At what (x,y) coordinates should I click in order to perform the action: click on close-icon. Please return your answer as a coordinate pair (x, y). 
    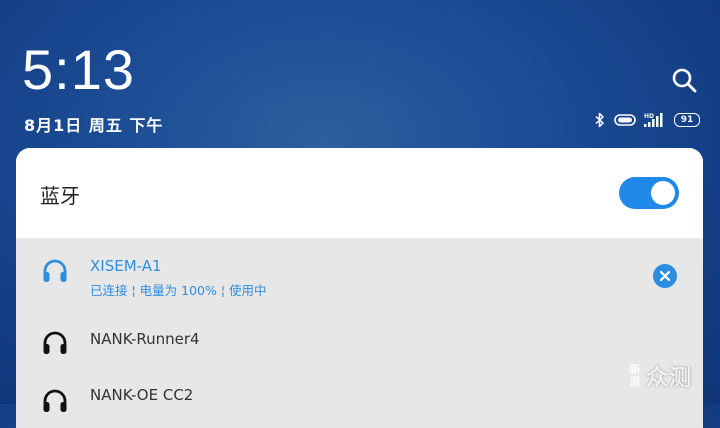
    Looking at the image, I should click on (665, 276).